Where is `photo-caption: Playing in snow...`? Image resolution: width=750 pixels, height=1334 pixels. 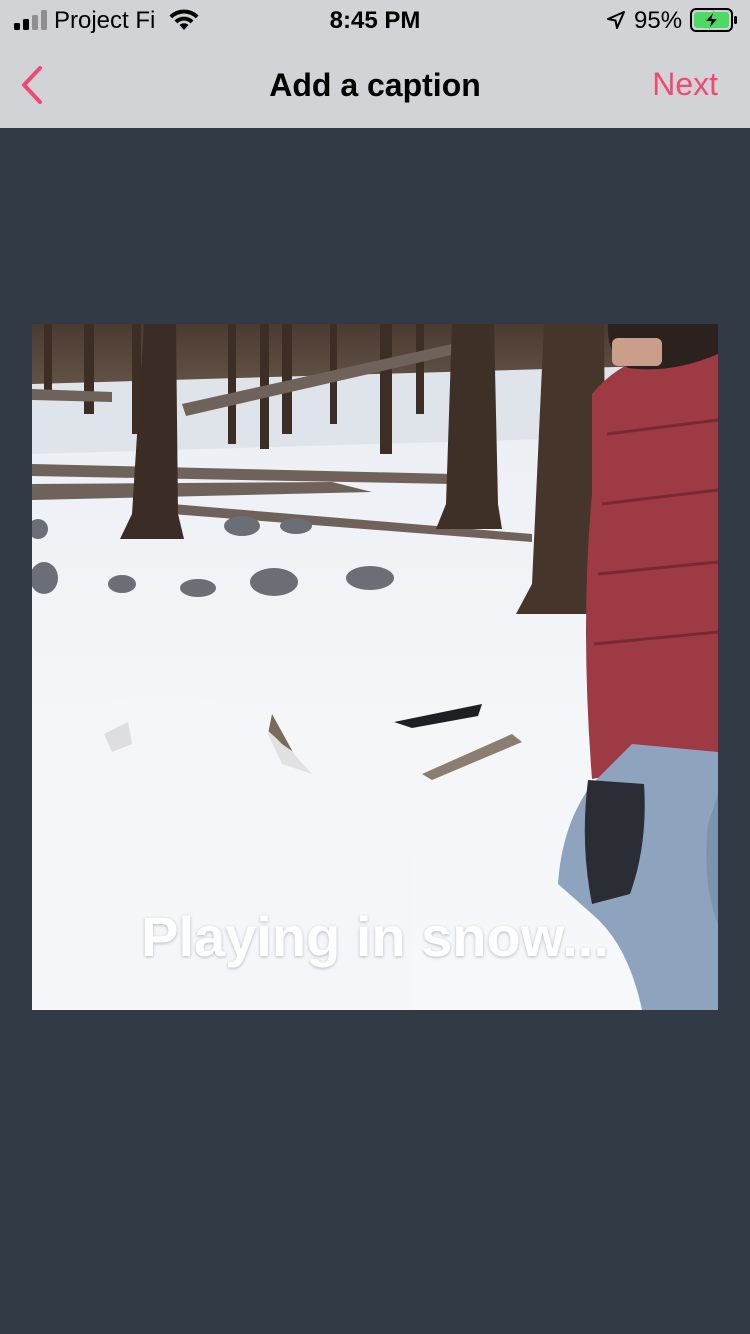
photo-caption: Playing in snow... is located at coordinates (375, 937).